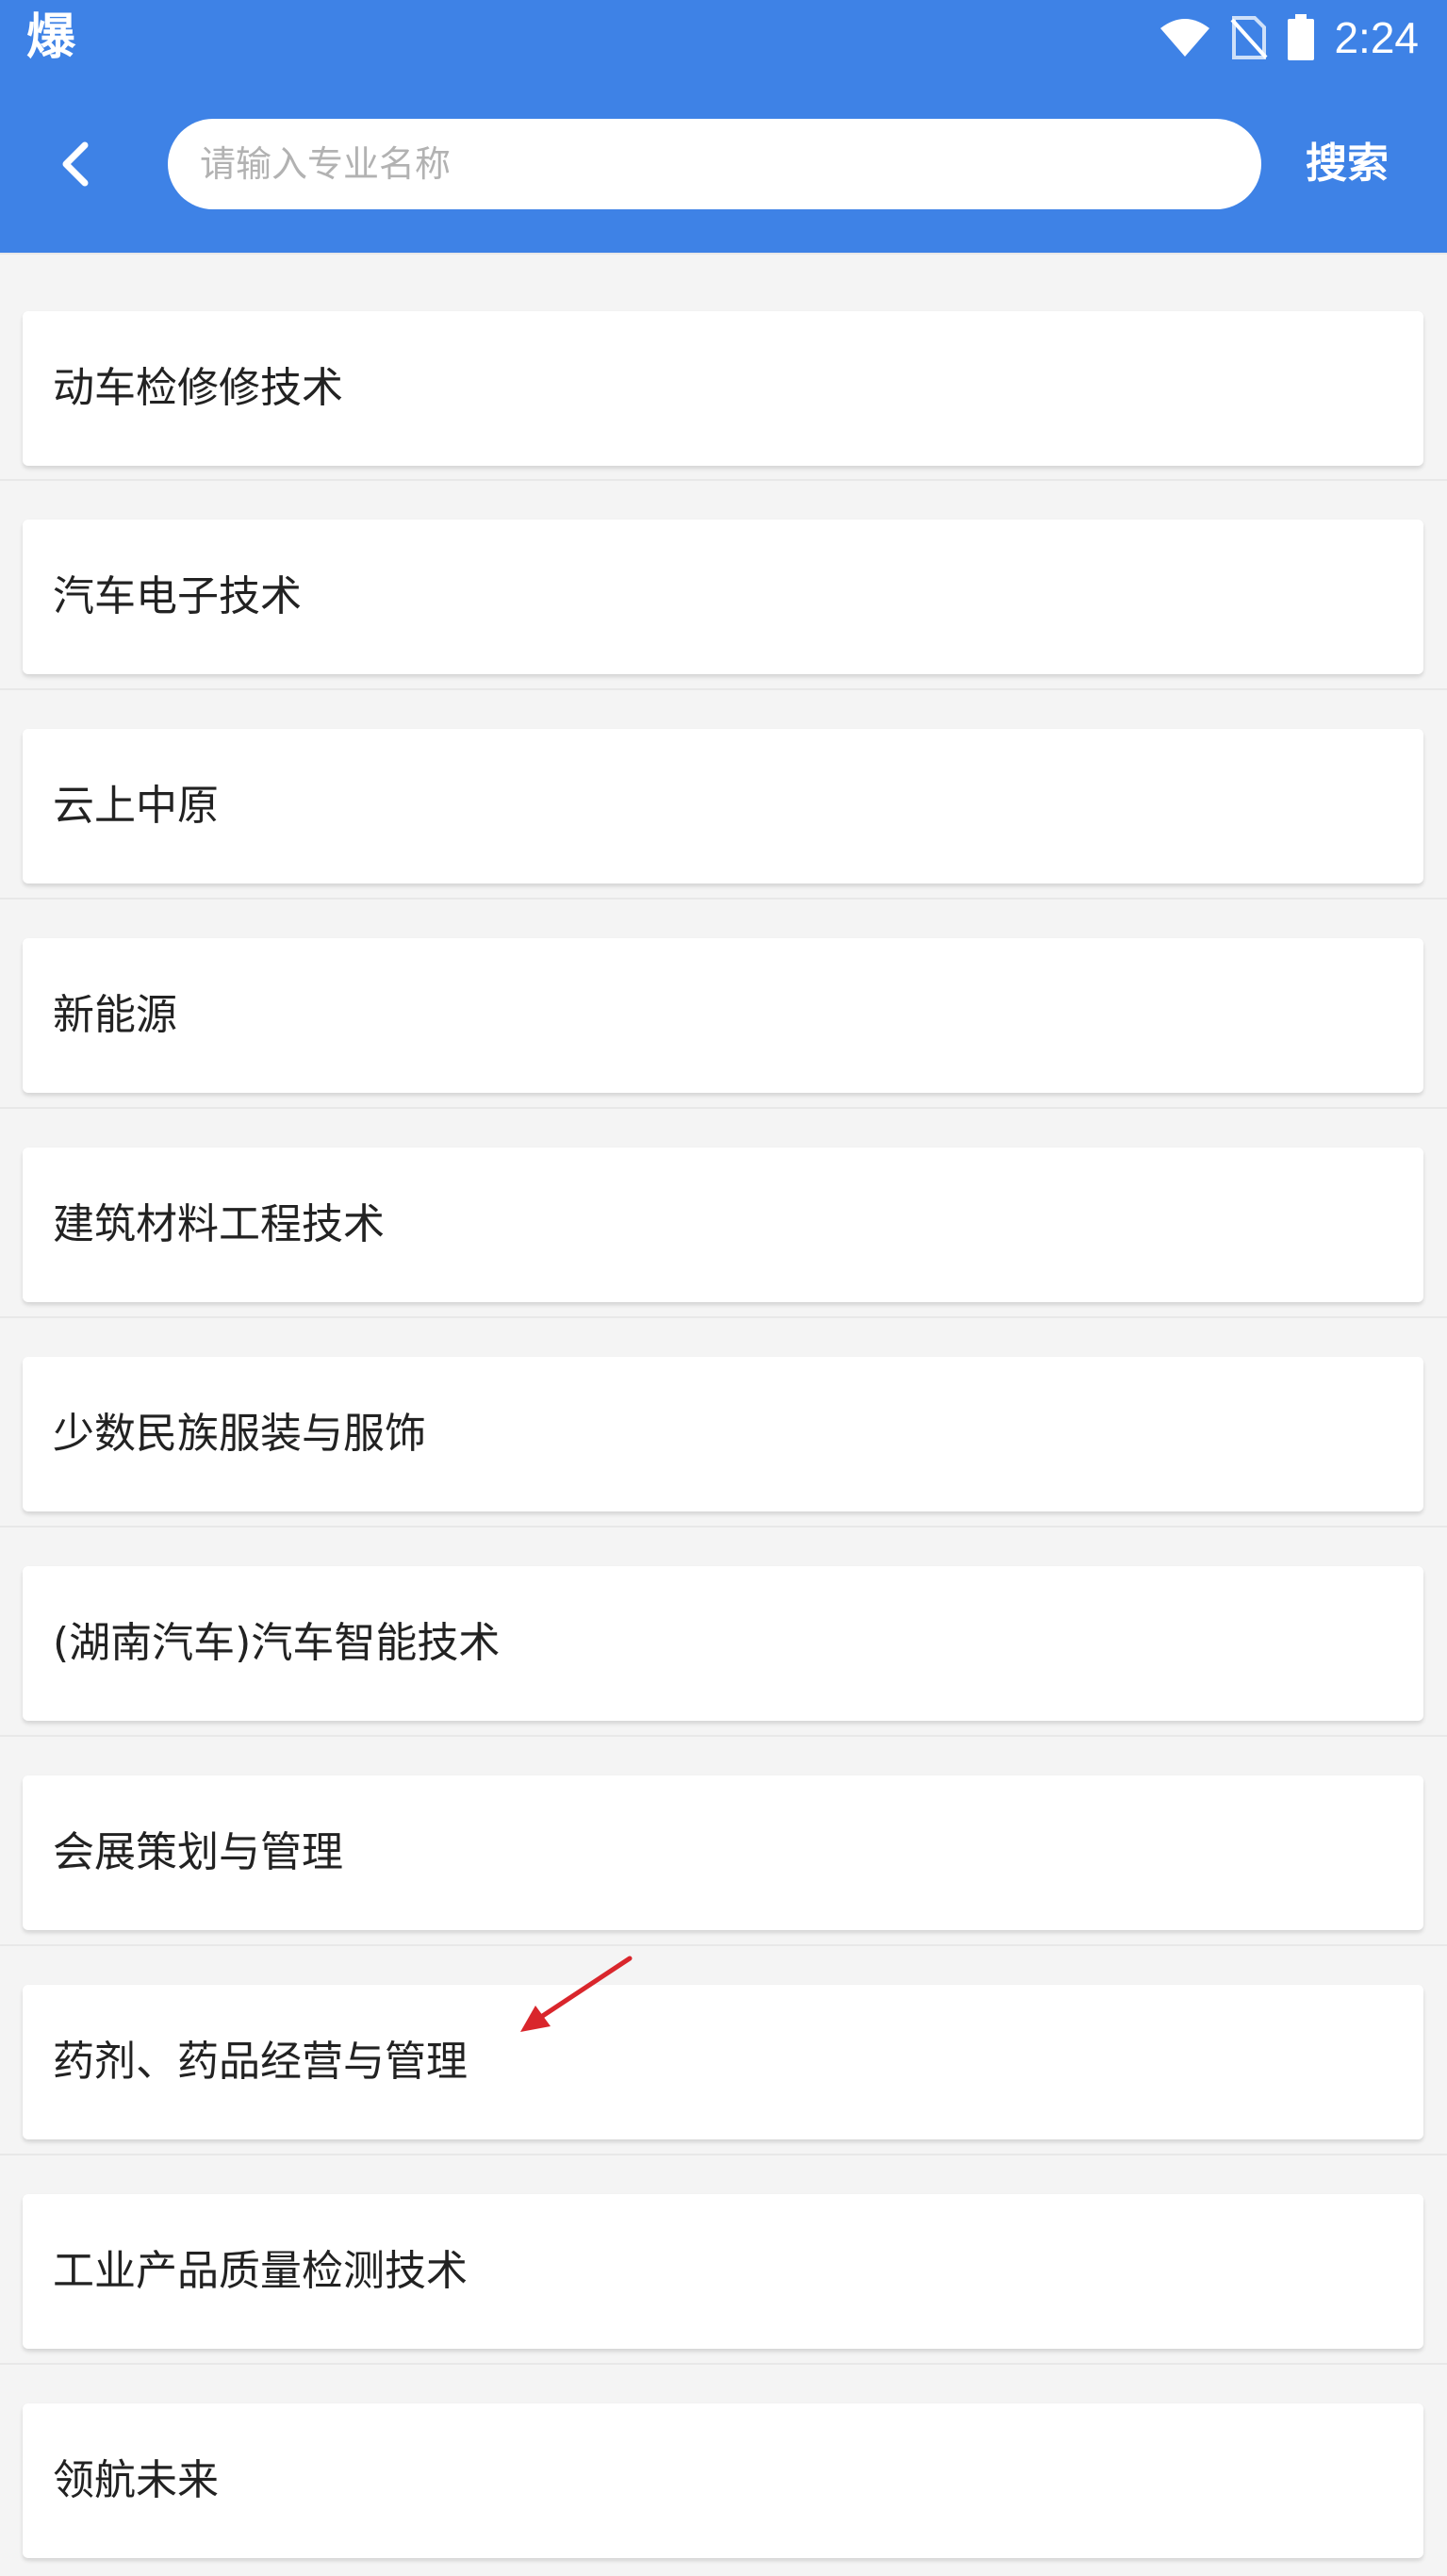  What do you see at coordinates (1249, 37) in the screenshot?
I see `no-sim-icon` at bounding box center [1249, 37].